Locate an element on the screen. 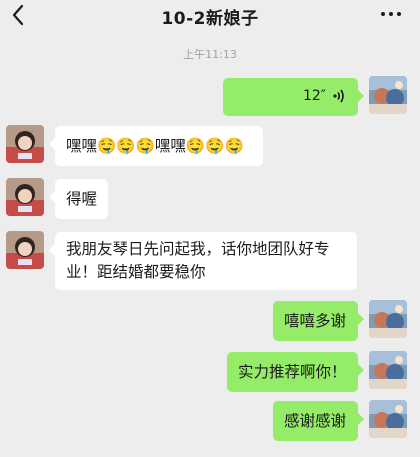  message-bubble: 得喔 is located at coordinates (78, 199).